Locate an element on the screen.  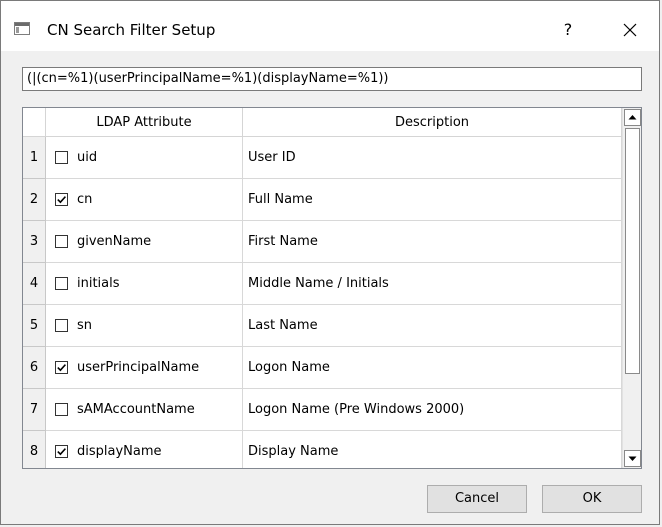
attribute-name: cn is located at coordinates (85, 199).